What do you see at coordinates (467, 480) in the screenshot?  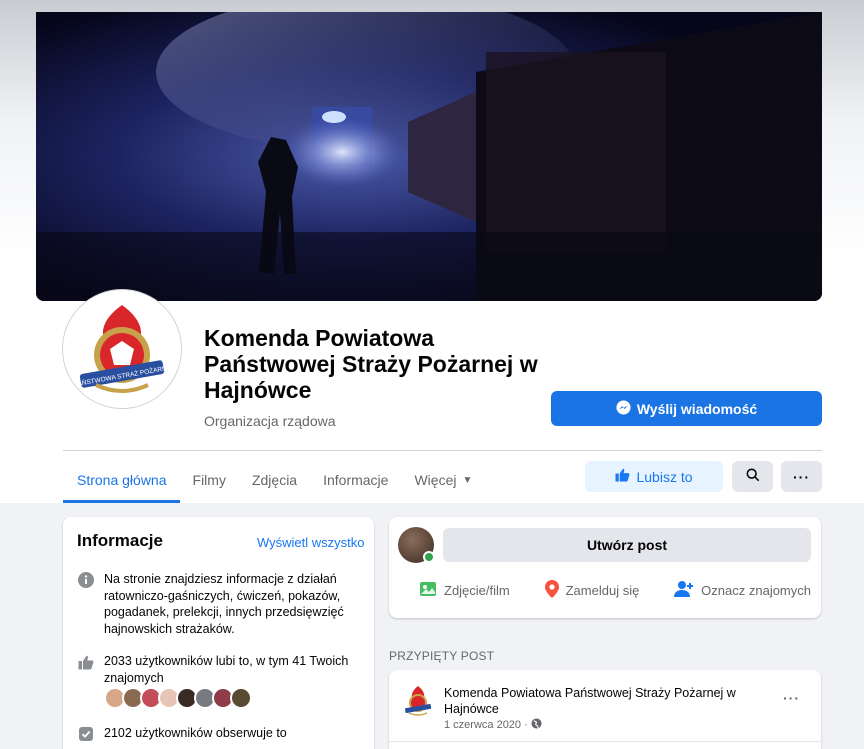 I see `caret-down-icon: ▼` at bounding box center [467, 480].